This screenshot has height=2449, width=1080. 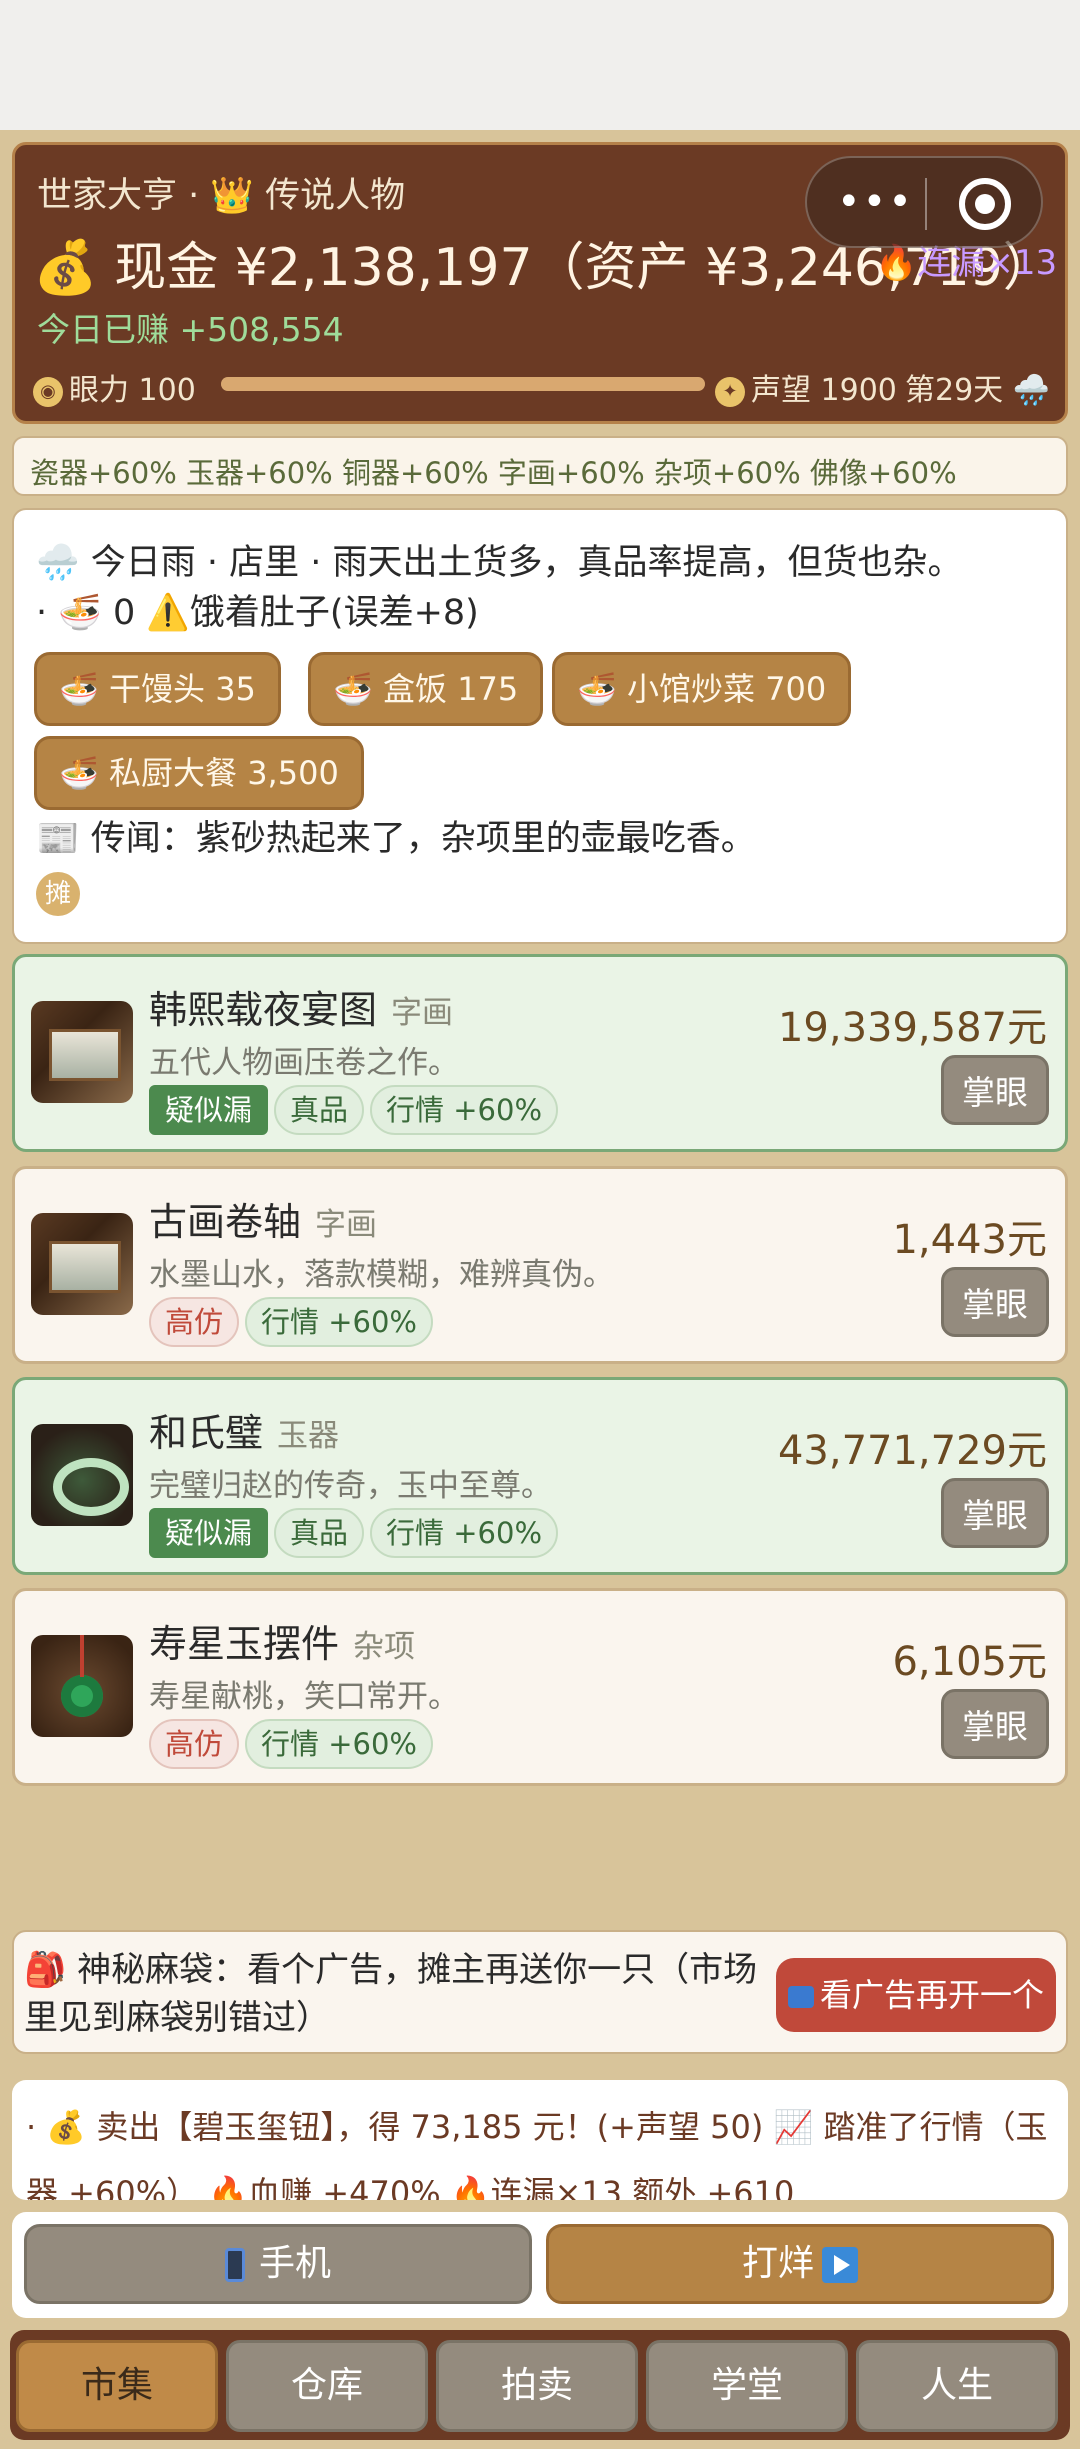 I want to click on eye-icon: ◉, so click(x=48, y=391).